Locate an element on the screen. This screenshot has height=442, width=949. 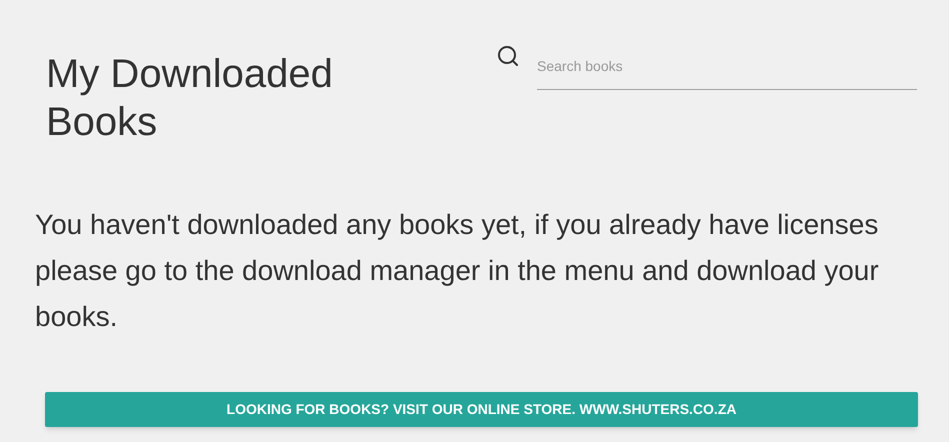
page-title: My Downloaded Books is located at coordinates (190, 98).